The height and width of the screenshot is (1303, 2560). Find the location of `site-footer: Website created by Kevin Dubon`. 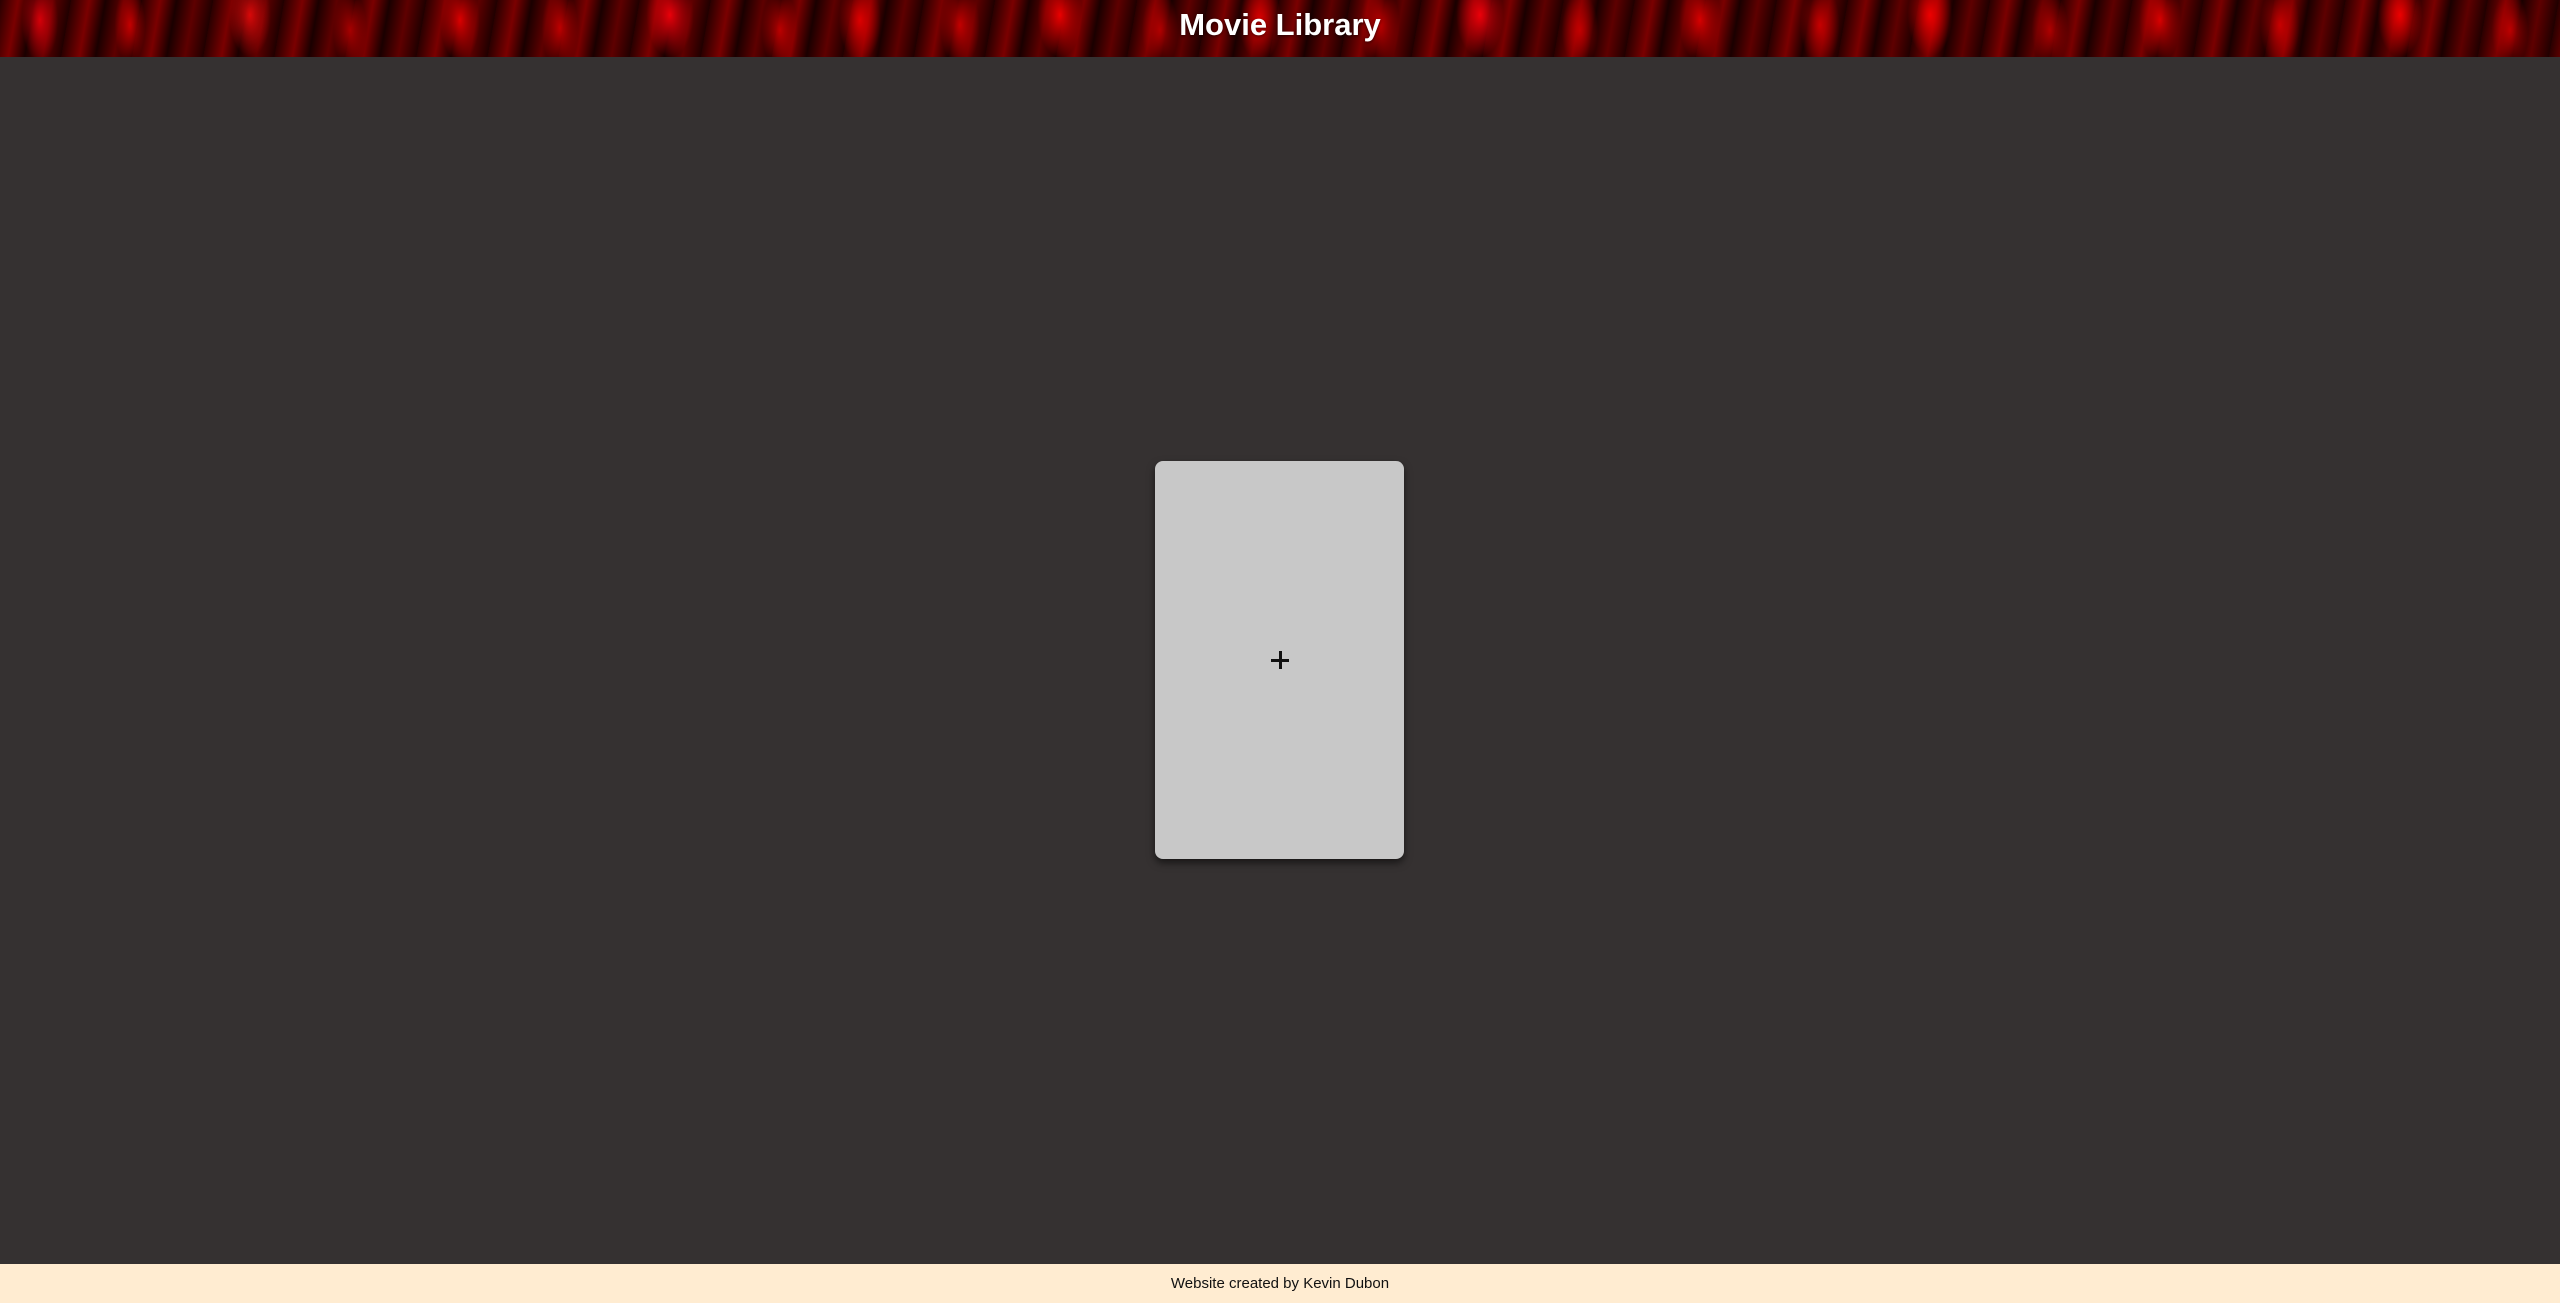

site-footer: Website created by Kevin Dubon is located at coordinates (1280, 1283).